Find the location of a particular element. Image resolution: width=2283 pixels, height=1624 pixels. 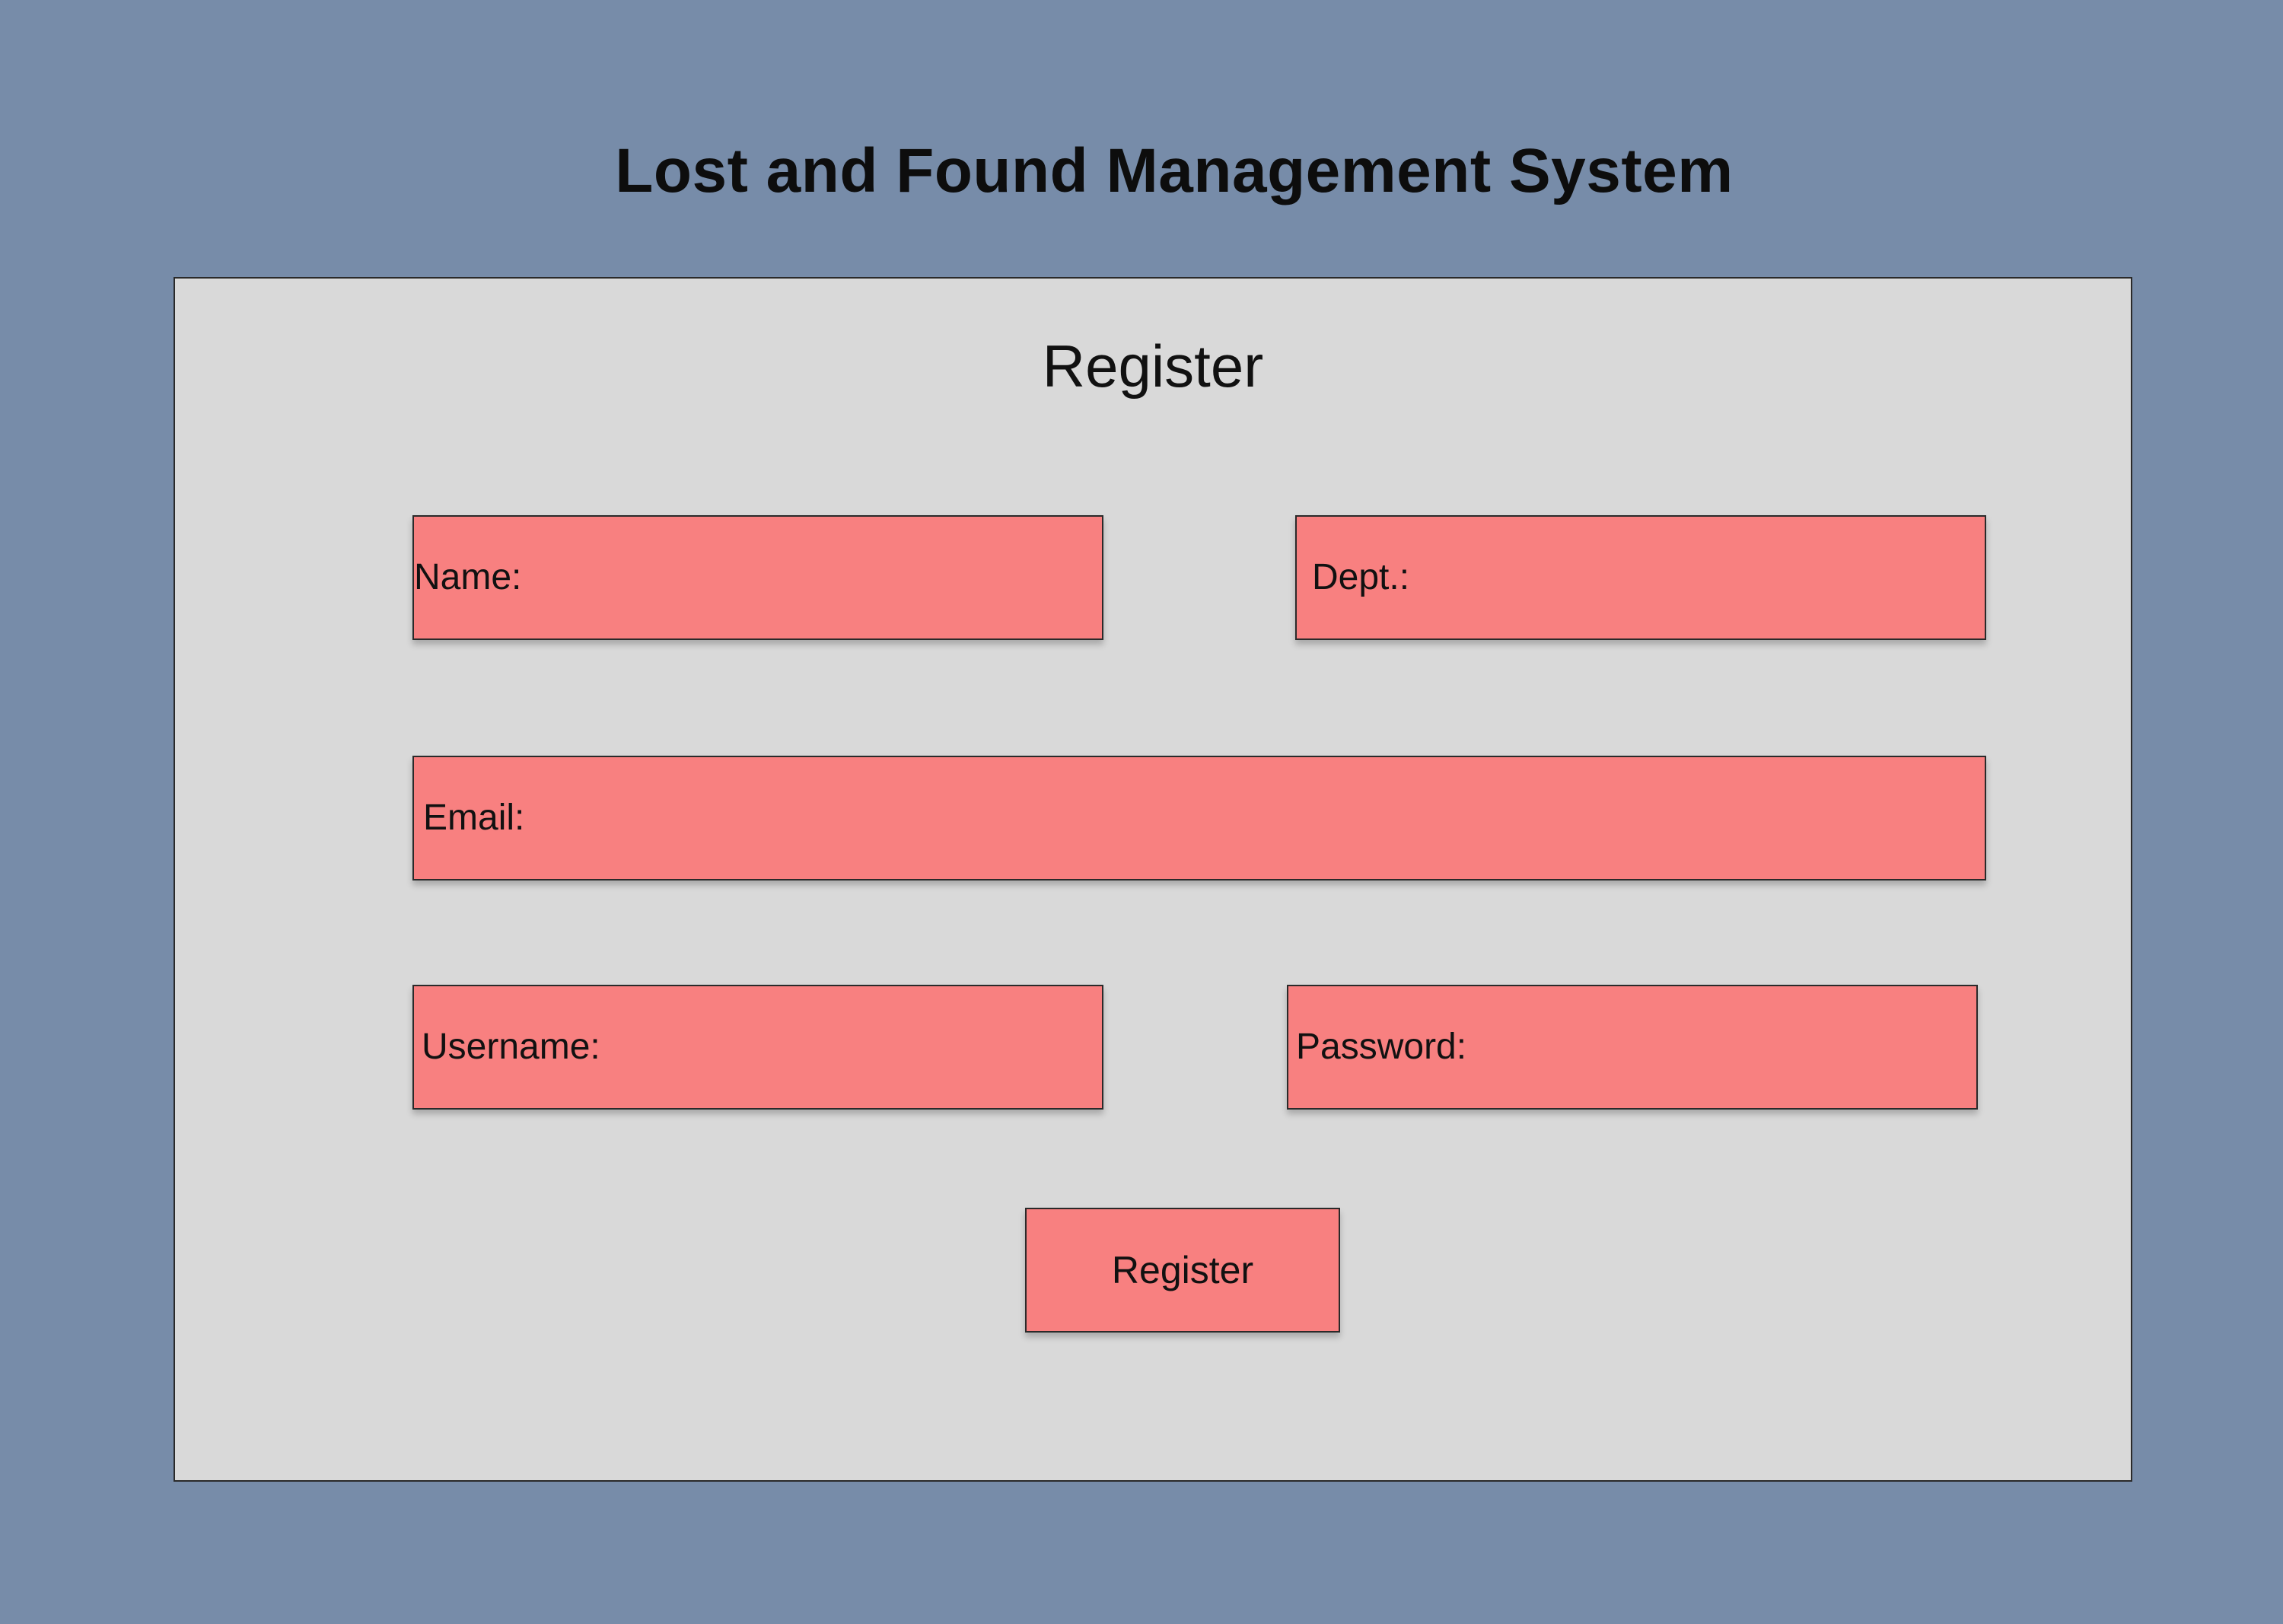

register-button: Register is located at coordinates (1182, 1270).